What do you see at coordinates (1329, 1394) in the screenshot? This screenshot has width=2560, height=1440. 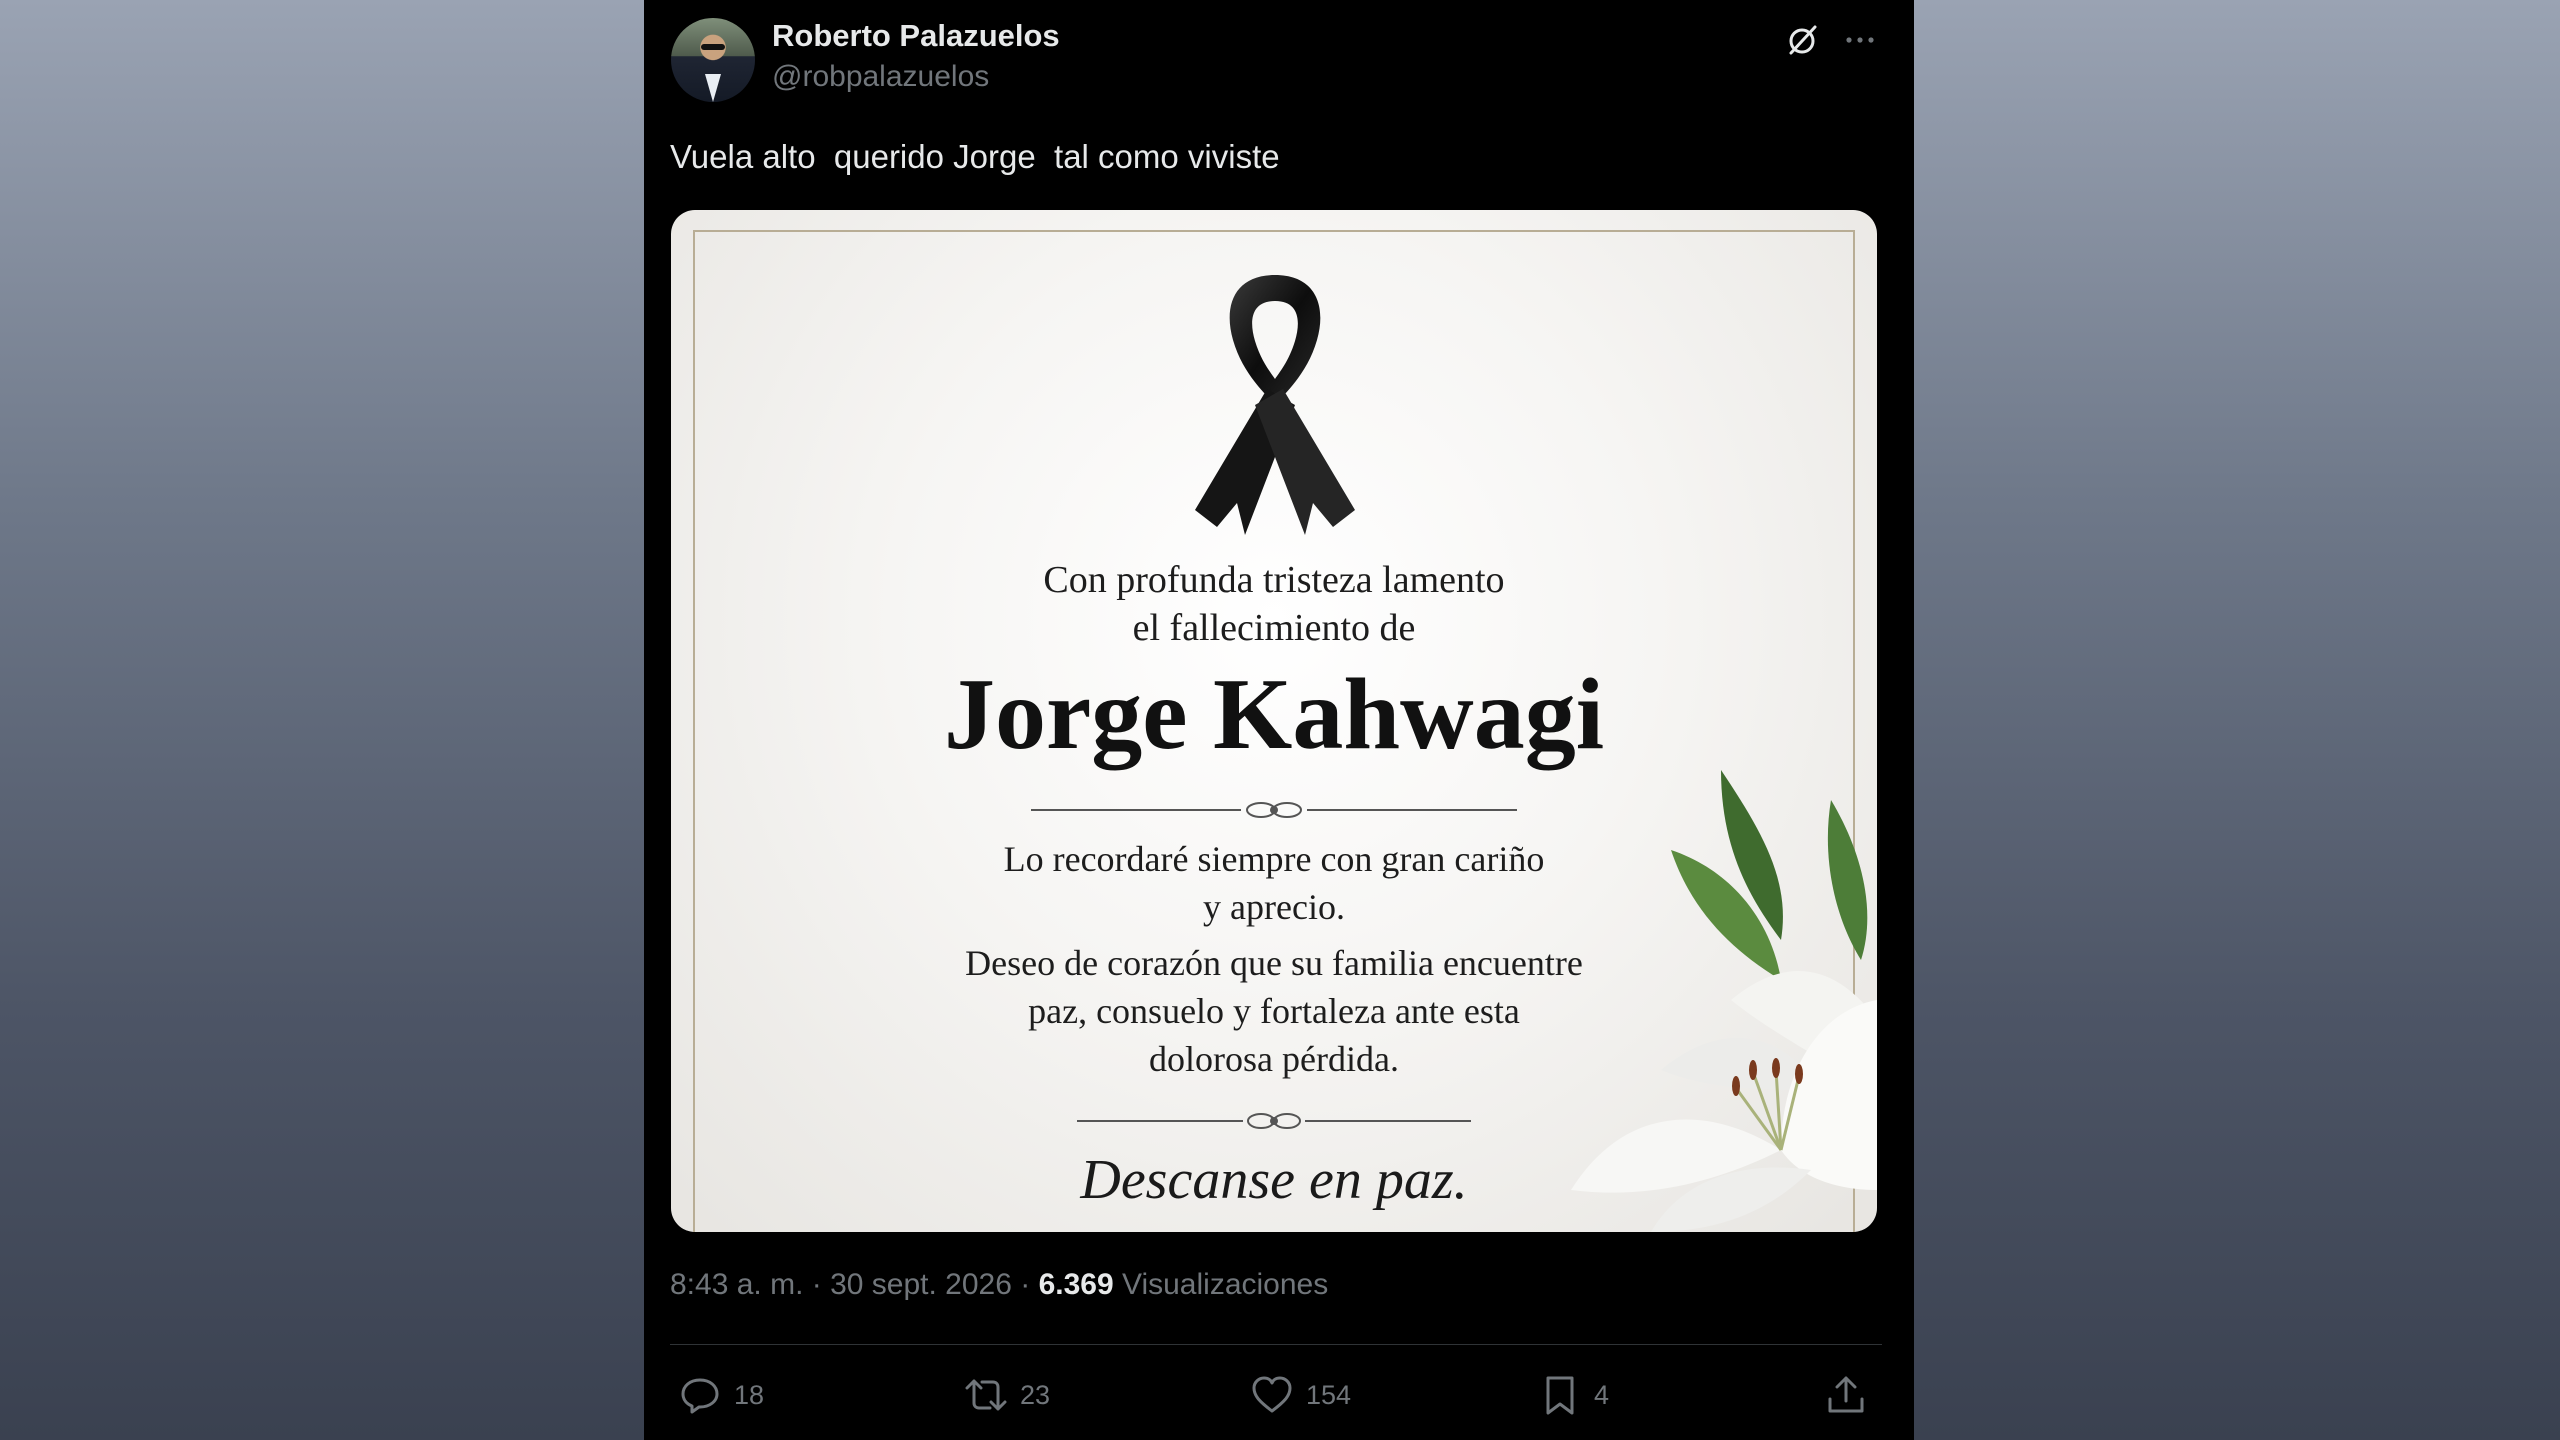 I see `like-count: 154` at bounding box center [1329, 1394].